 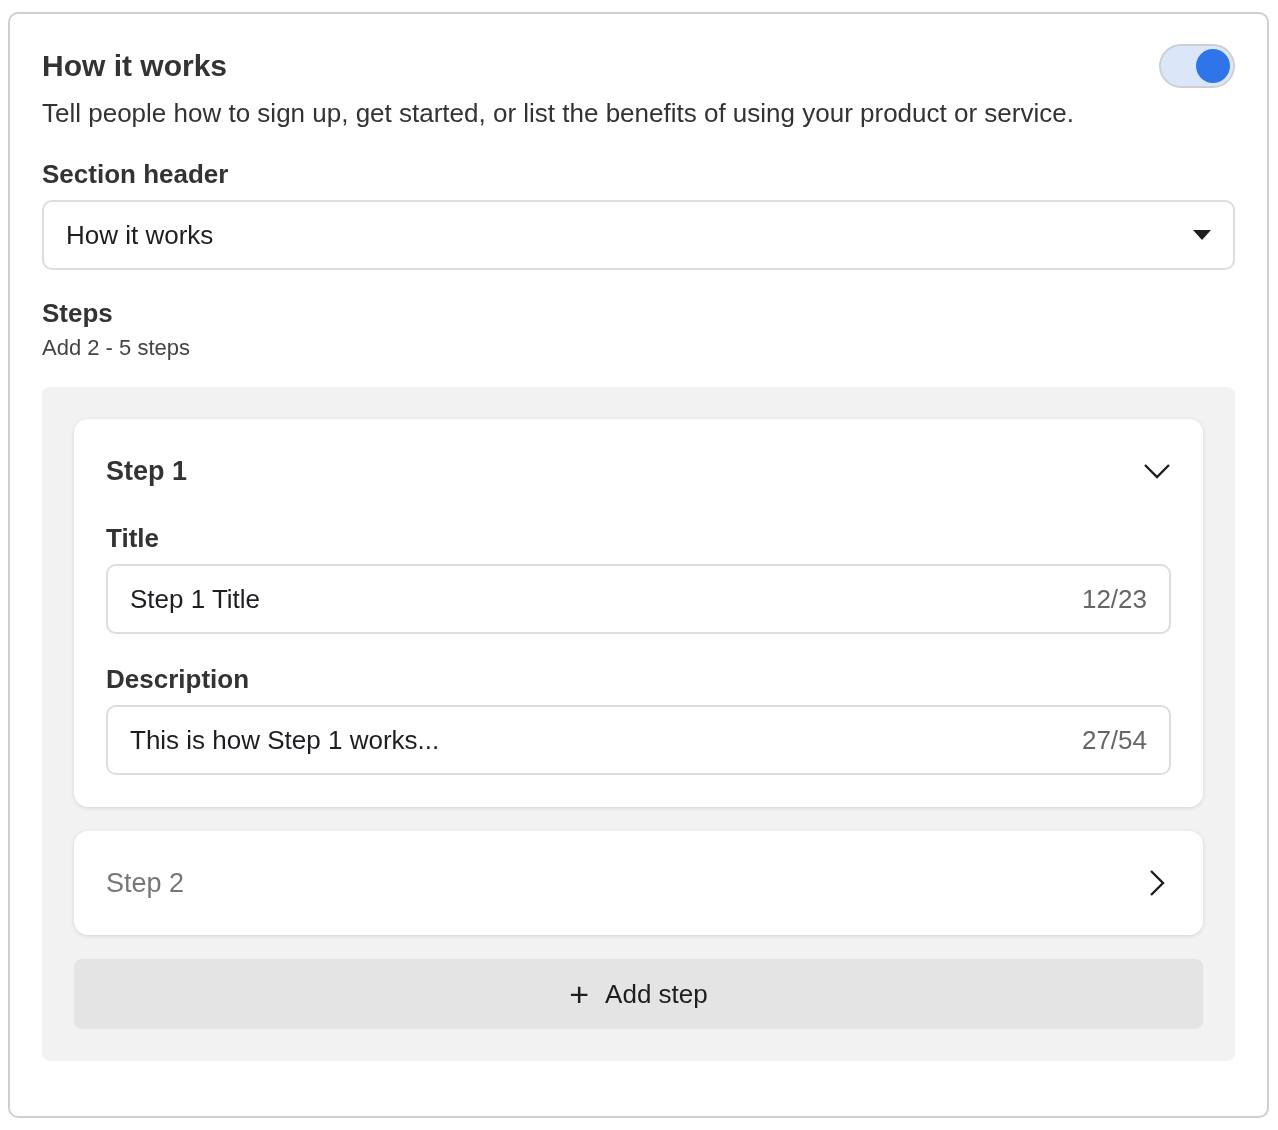 I want to click on character-counter: 27/54, so click(x=1114, y=740).